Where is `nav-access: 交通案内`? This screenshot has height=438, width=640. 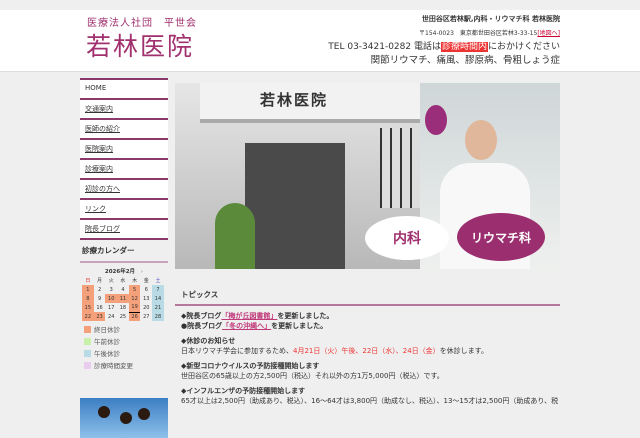
nav-access: 交通案内 is located at coordinates (124, 108).